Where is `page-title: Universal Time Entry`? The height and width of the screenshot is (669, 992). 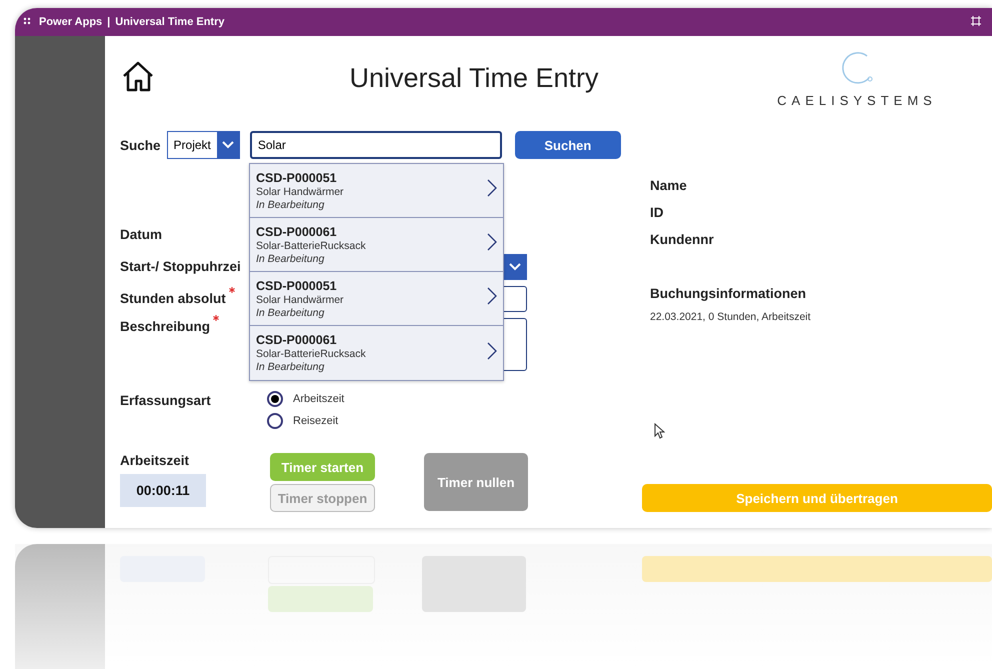 page-title: Universal Time Entry is located at coordinates (474, 78).